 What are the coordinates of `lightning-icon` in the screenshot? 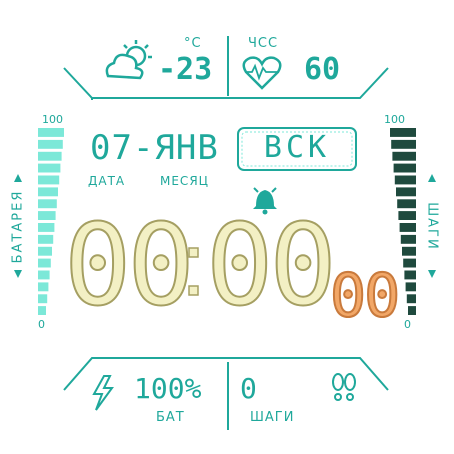 It's located at (103, 393).